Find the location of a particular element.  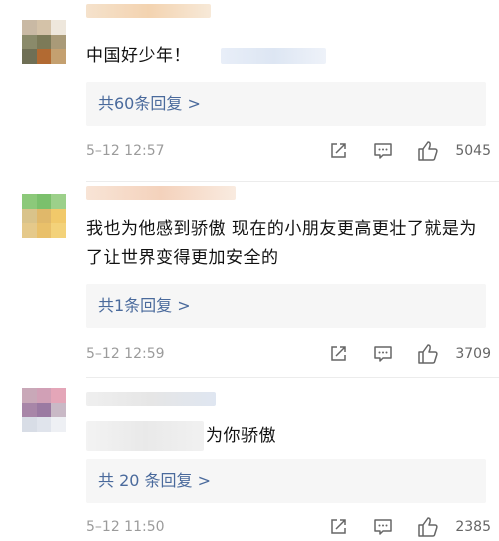

replies-label: 共60条回复 > is located at coordinates (149, 103).